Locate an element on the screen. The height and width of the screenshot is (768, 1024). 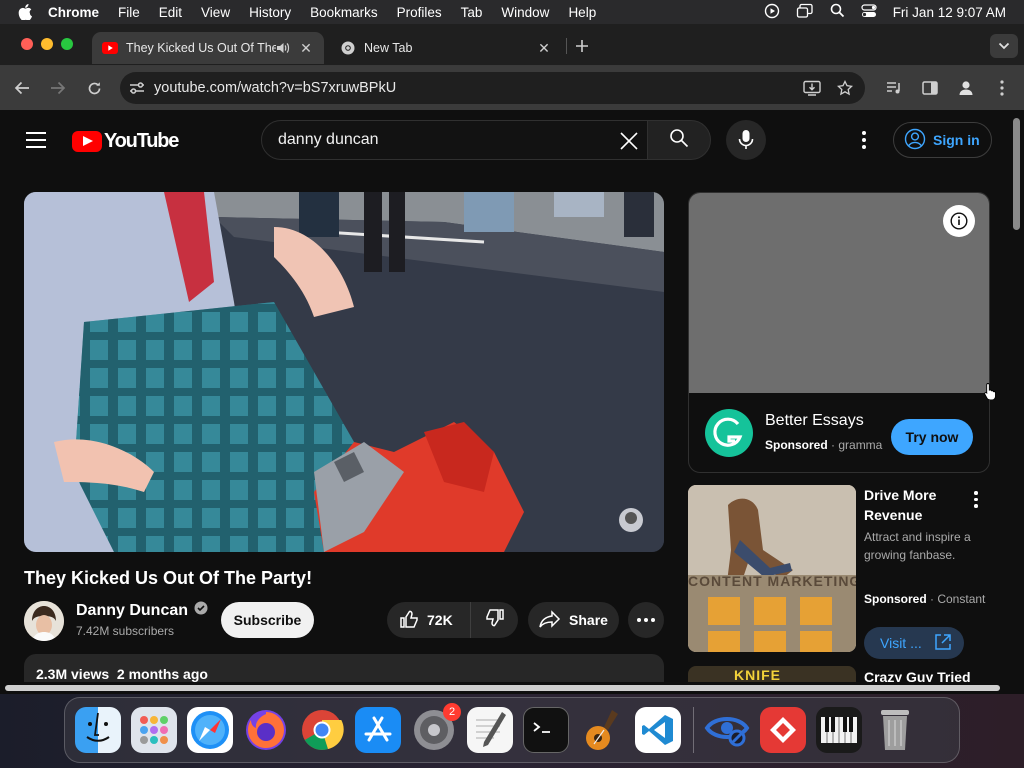
rec-title: Drive More Revenue is located at coordinates (914, 505).